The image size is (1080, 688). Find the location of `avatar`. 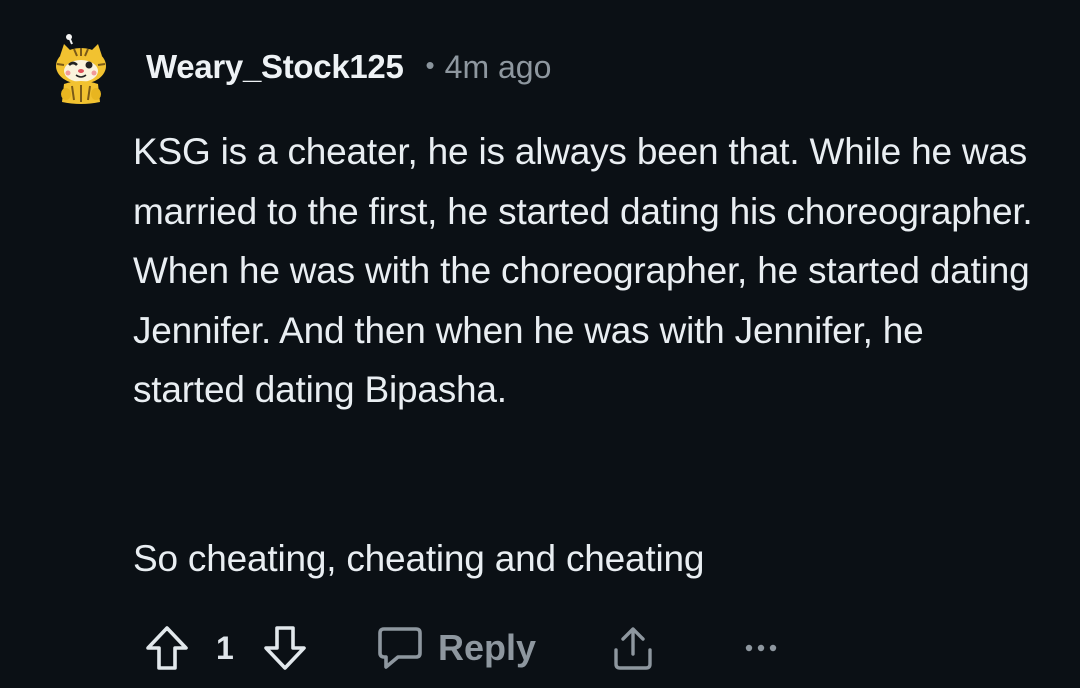

avatar is located at coordinates (81, 70).